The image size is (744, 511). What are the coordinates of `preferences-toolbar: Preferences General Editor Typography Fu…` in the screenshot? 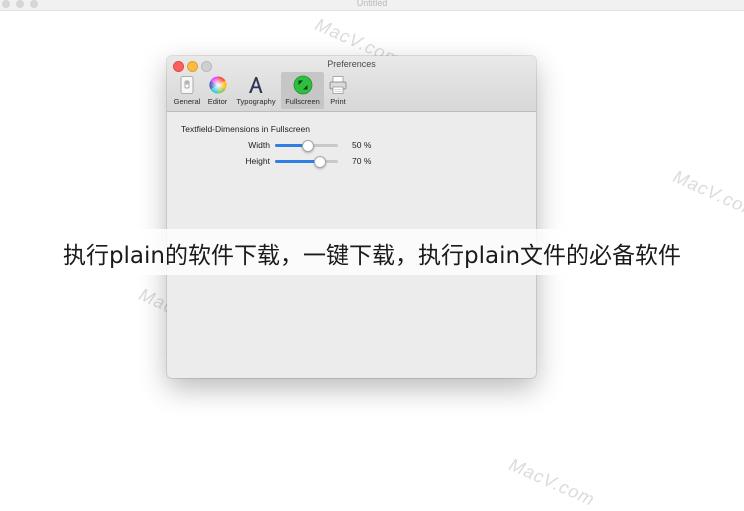 It's located at (351, 84).